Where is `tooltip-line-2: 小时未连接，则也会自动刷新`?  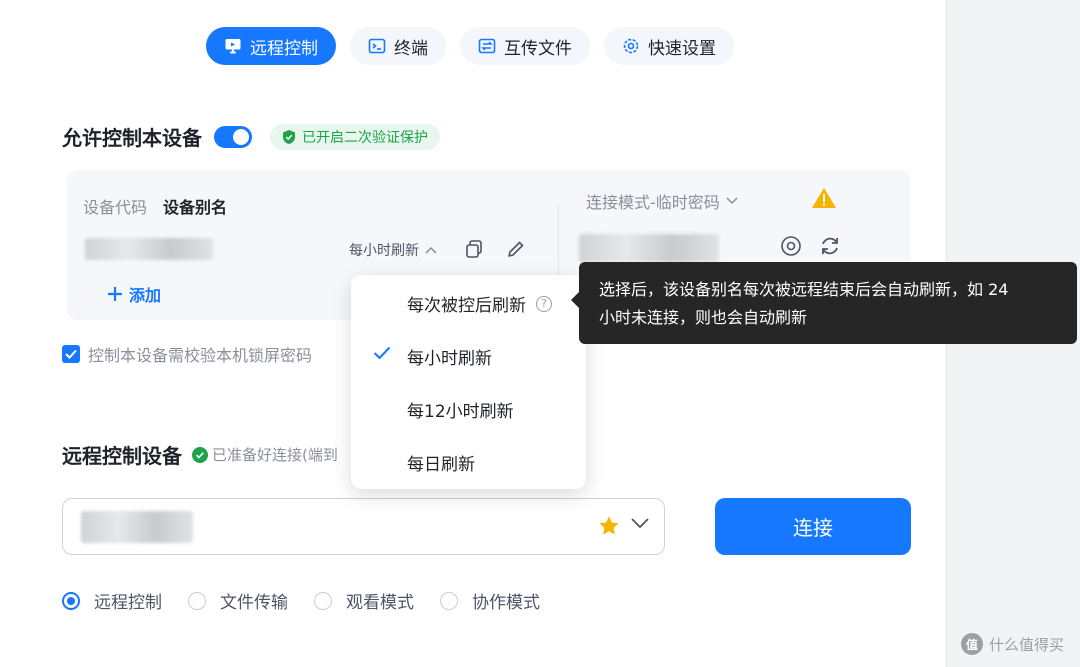
tooltip-line-2: 小时未连接，则也会自动刷新 is located at coordinates (703, 317).